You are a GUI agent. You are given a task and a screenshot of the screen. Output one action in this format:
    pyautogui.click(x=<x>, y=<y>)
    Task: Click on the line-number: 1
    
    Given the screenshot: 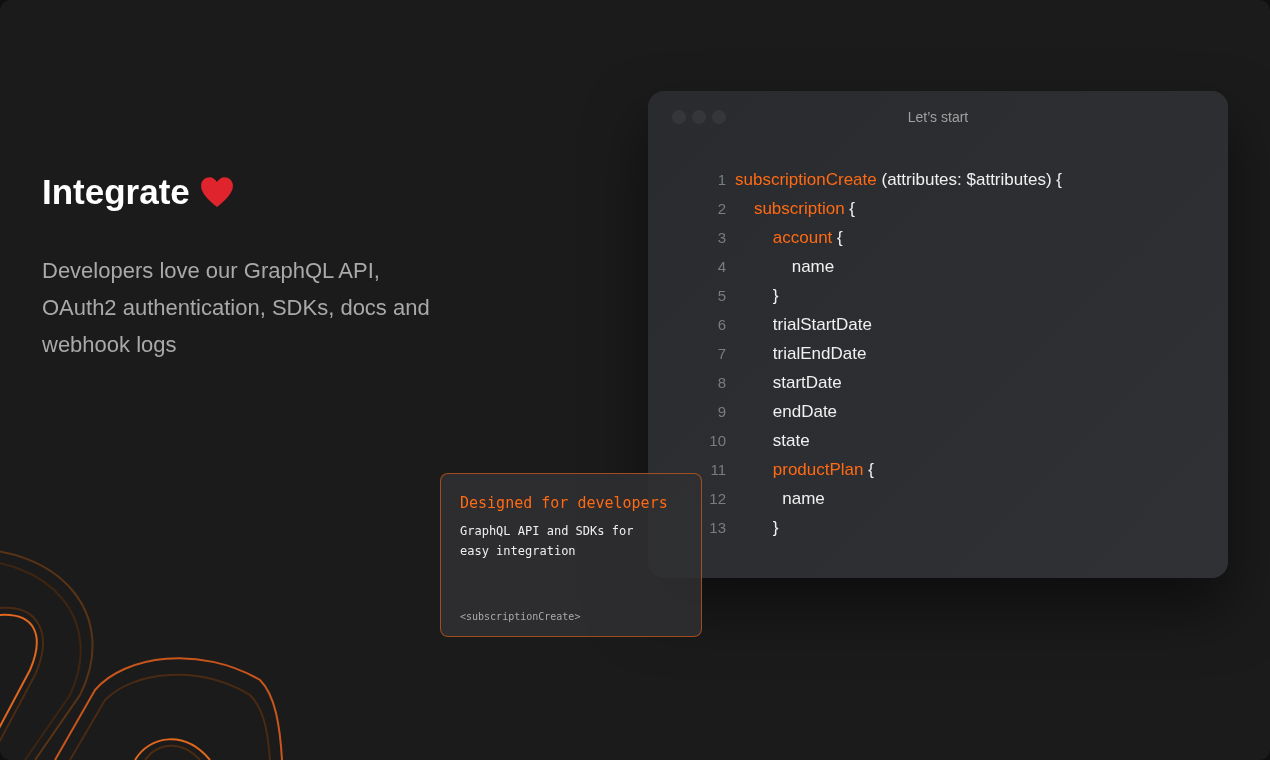 What is the action you would take?
    pyautogui.click(x=721, y=179)
    